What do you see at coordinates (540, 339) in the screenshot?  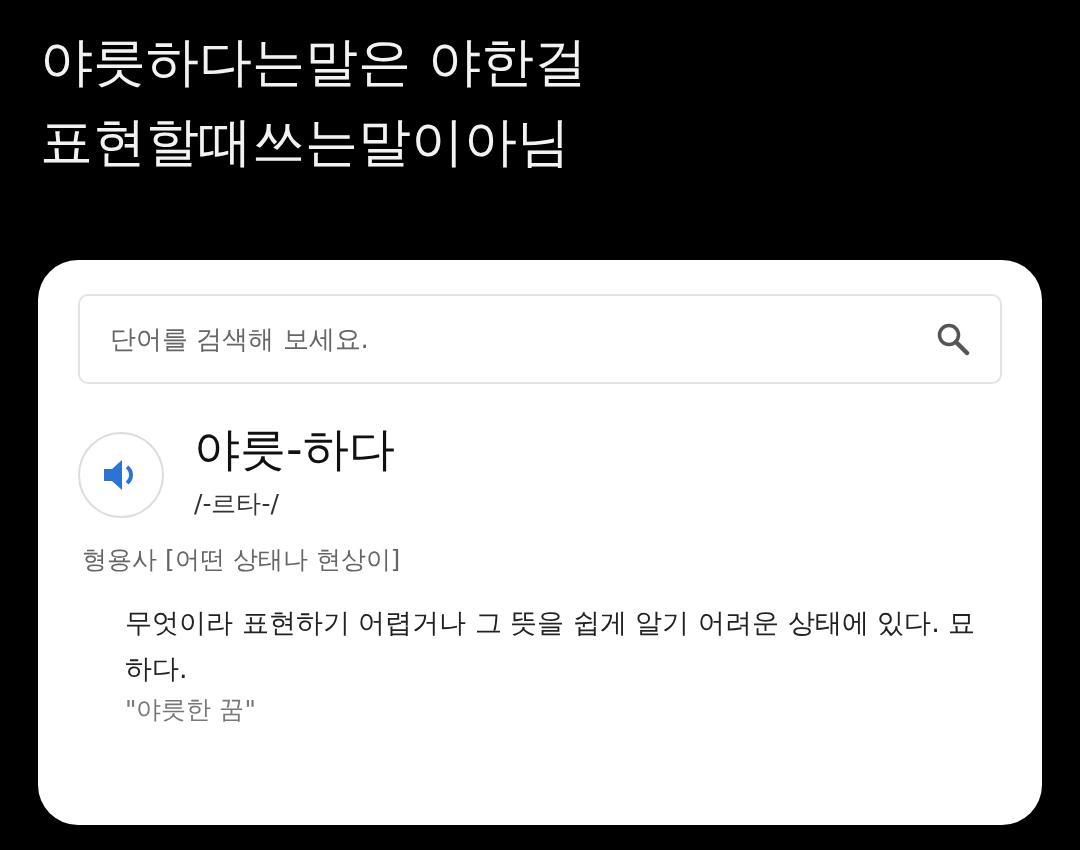 I see `search-field: 단어를 검색해 보세요.` at bounding box center [540, 339].